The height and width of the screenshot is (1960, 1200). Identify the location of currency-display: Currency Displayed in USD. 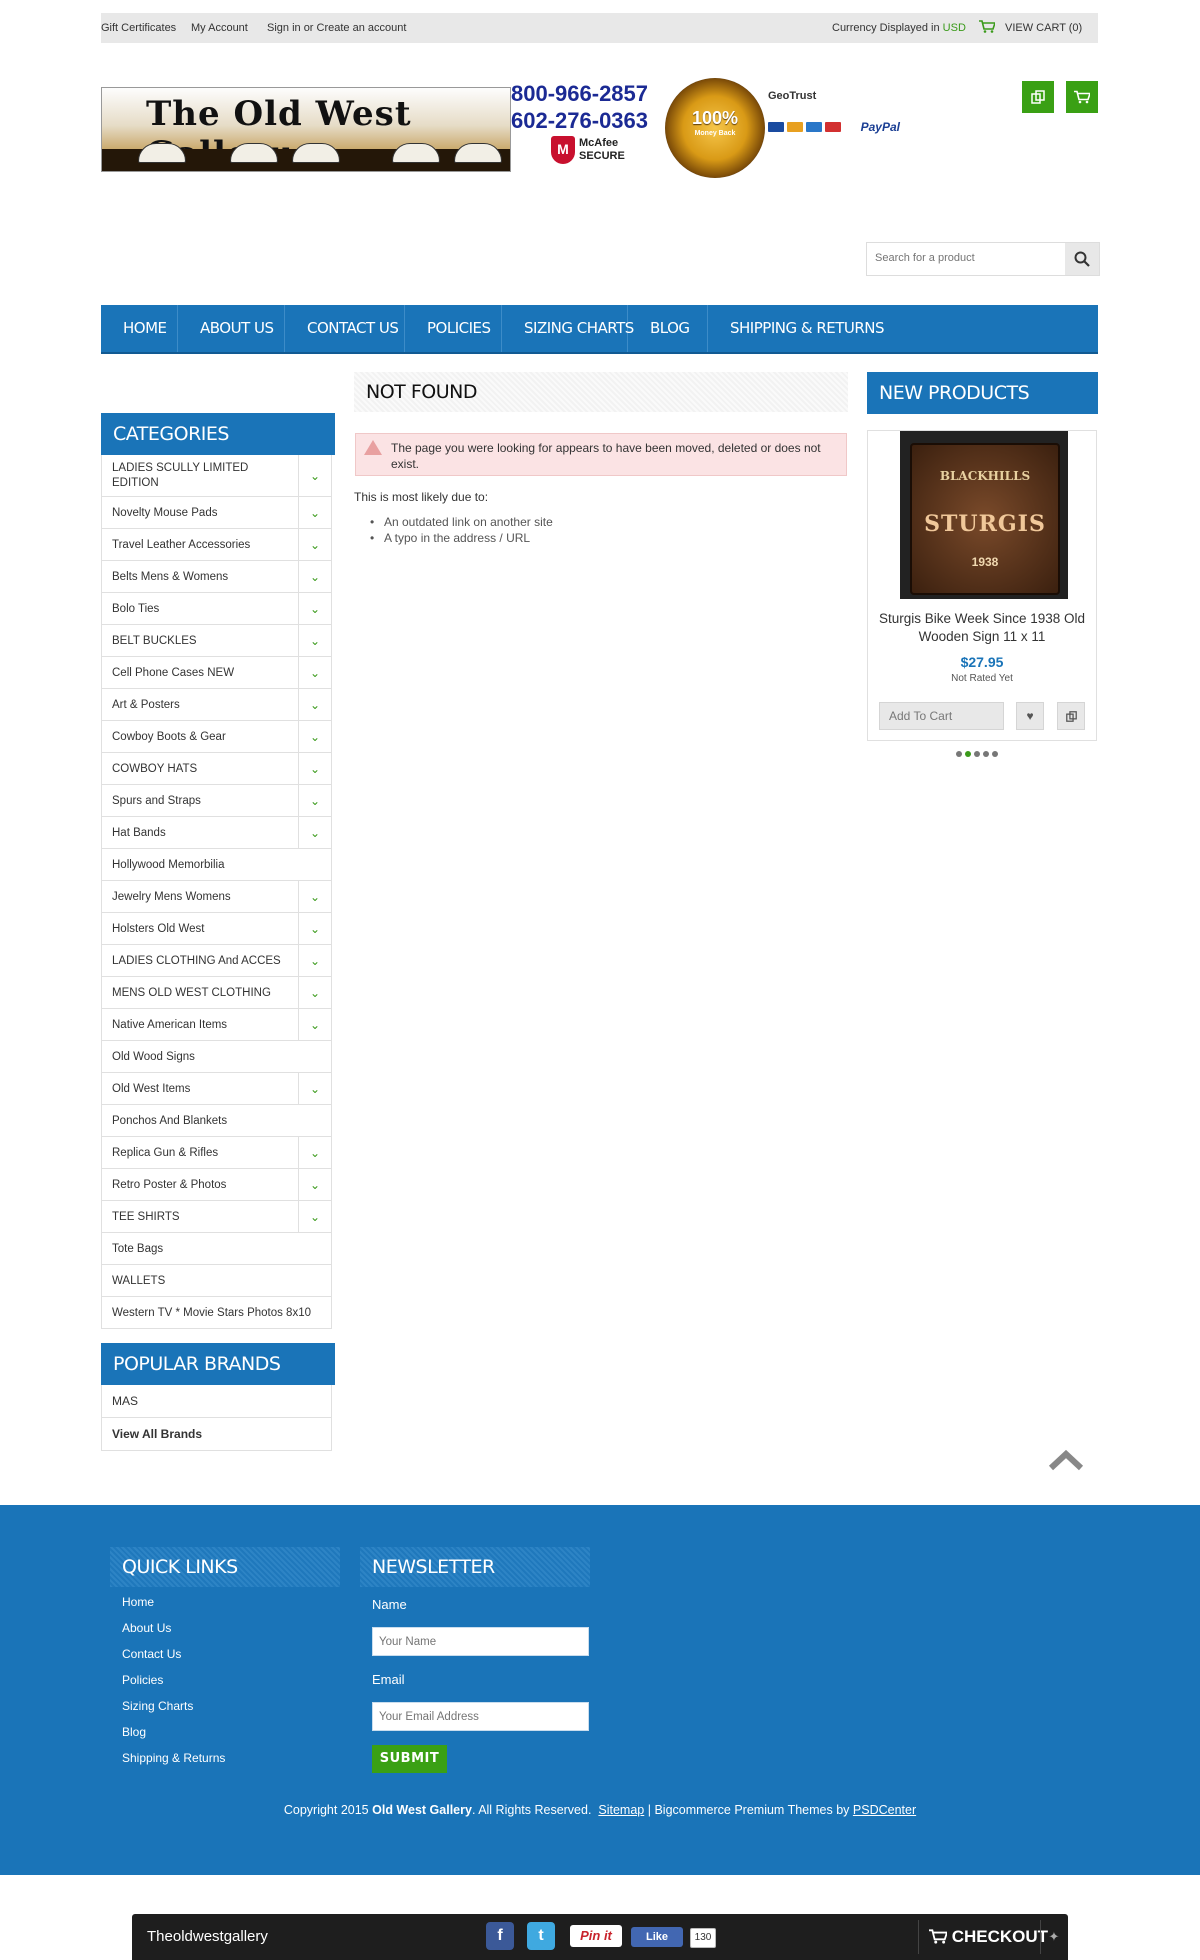
(899, 28).